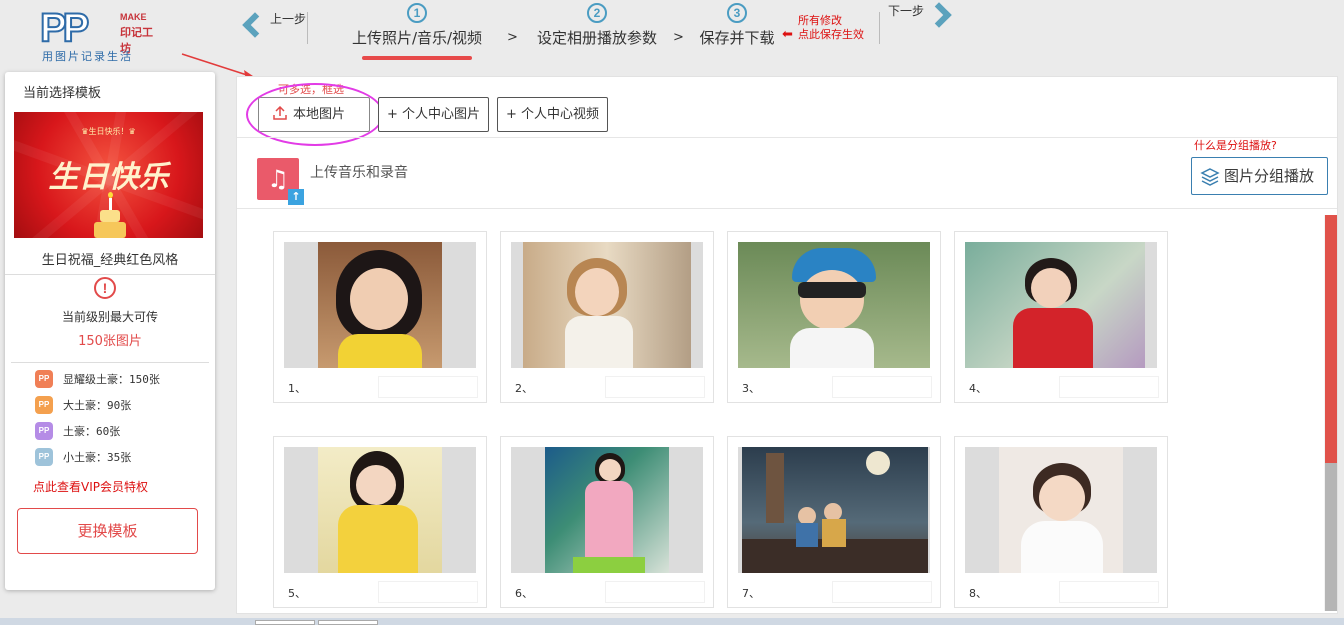 This screenshot has height=625, width=1344. I want to click on step-save: 3 保存并下载, so click(737, 24).